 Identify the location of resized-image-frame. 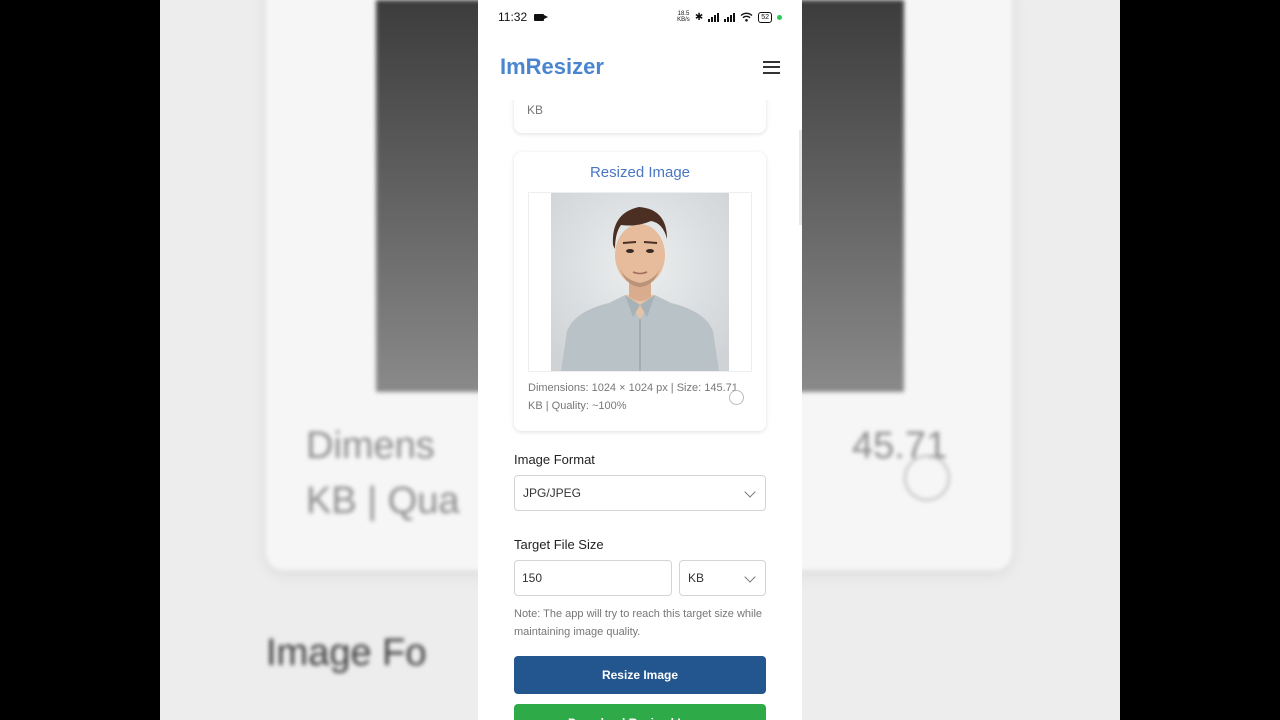
(640, 282).